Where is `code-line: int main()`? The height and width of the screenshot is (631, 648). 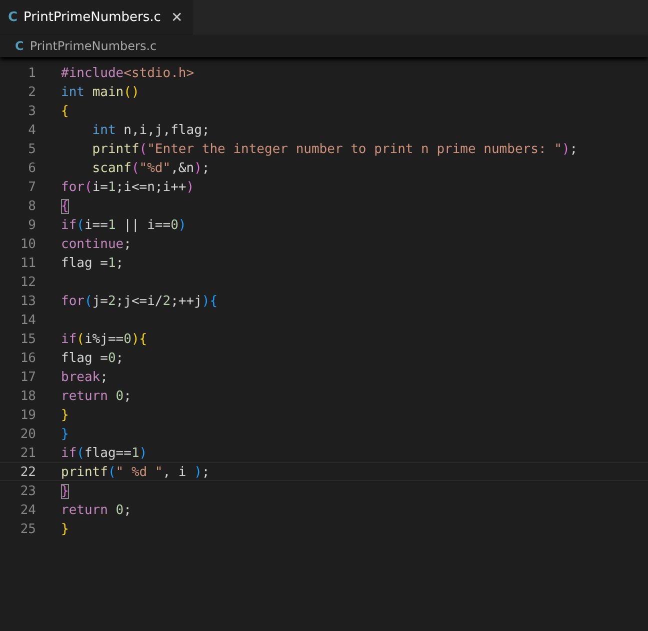 code-line: int main() is located at coordinates (100, 92).